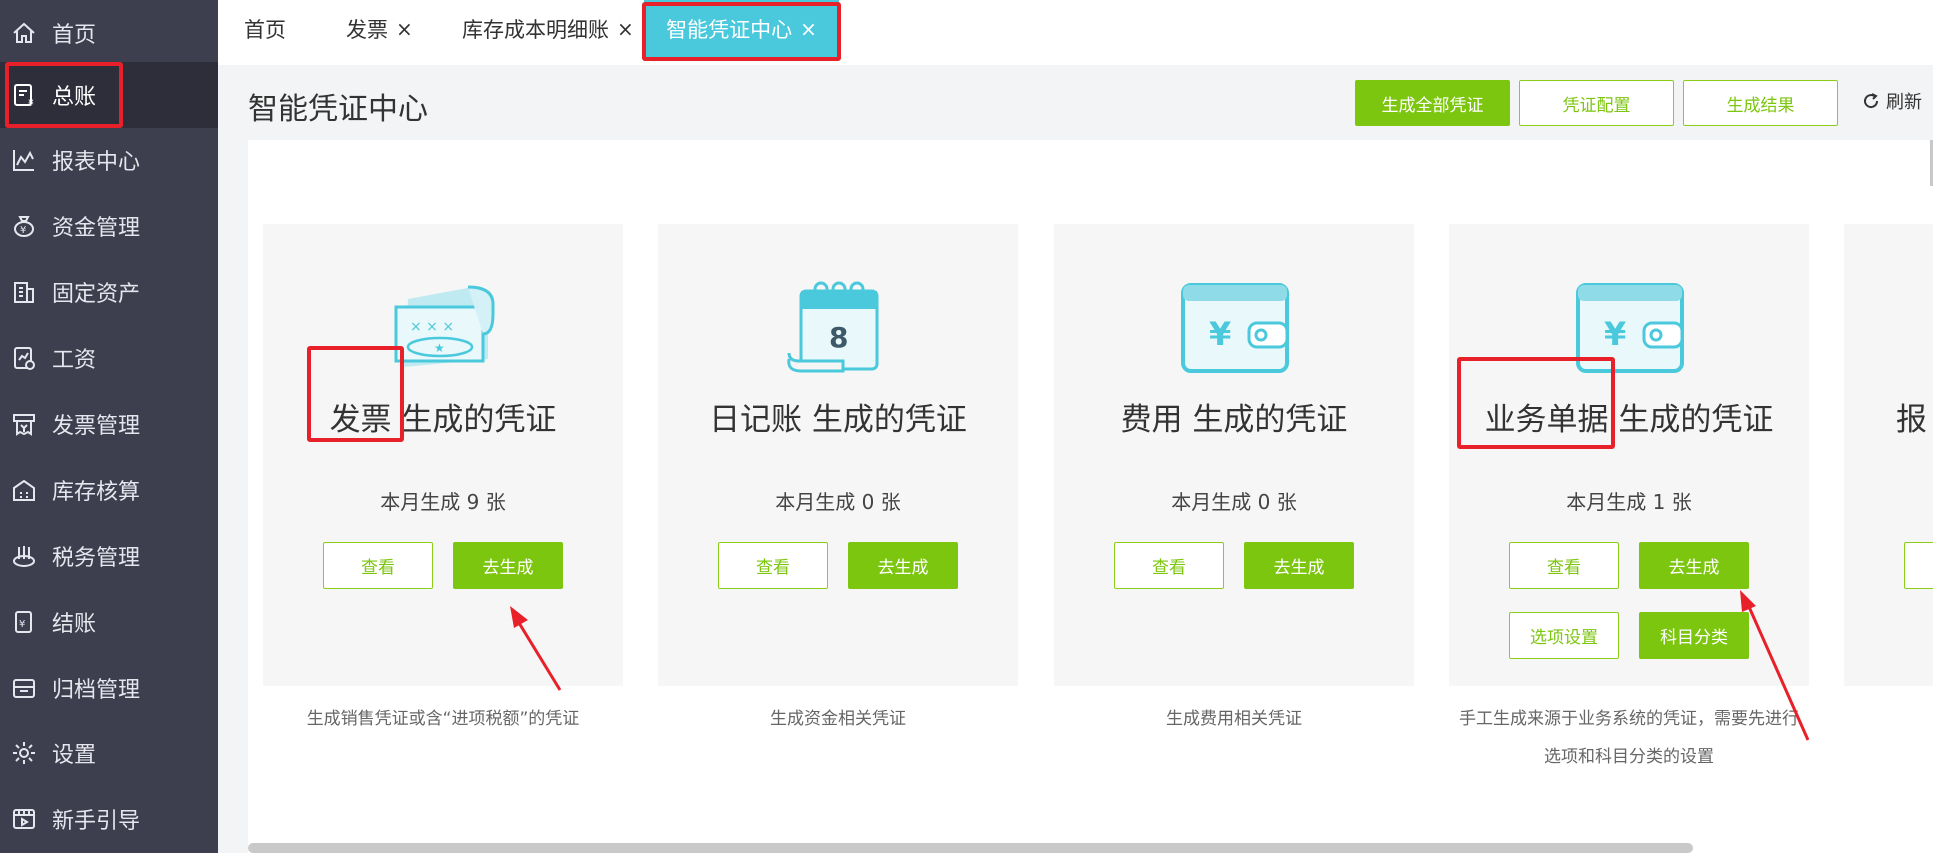  What do you see at coordinates (1432, 103) in the screenshot?
I see `generate-all-button: 生成全部凭证` at bounding box center [1432, 103].